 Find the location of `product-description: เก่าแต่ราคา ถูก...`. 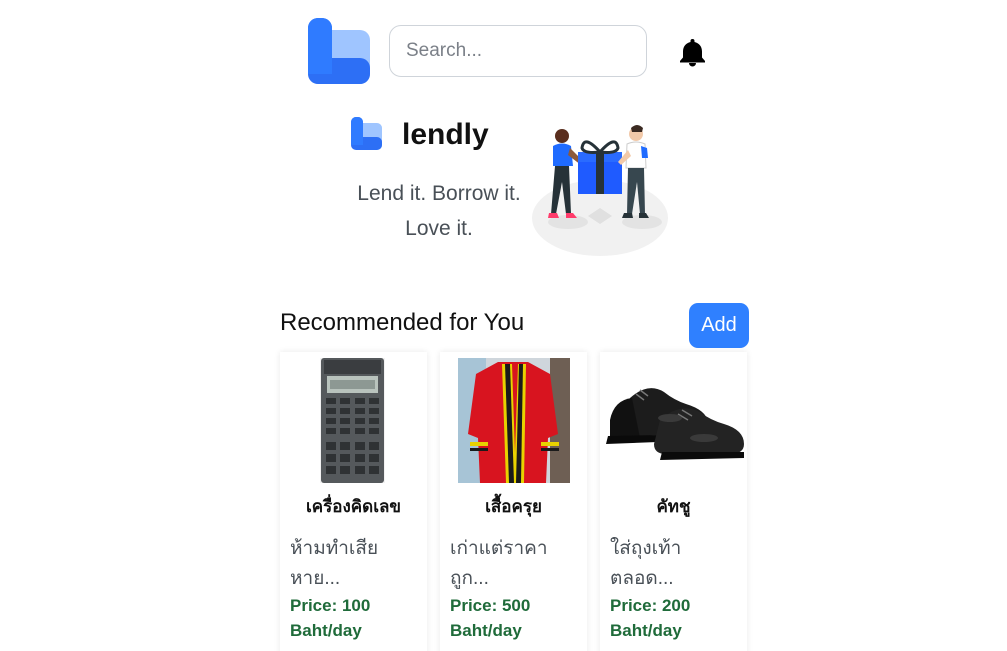

product-description: เก่าแต่ราคา ถูก... is located at coordinates (514, 564).